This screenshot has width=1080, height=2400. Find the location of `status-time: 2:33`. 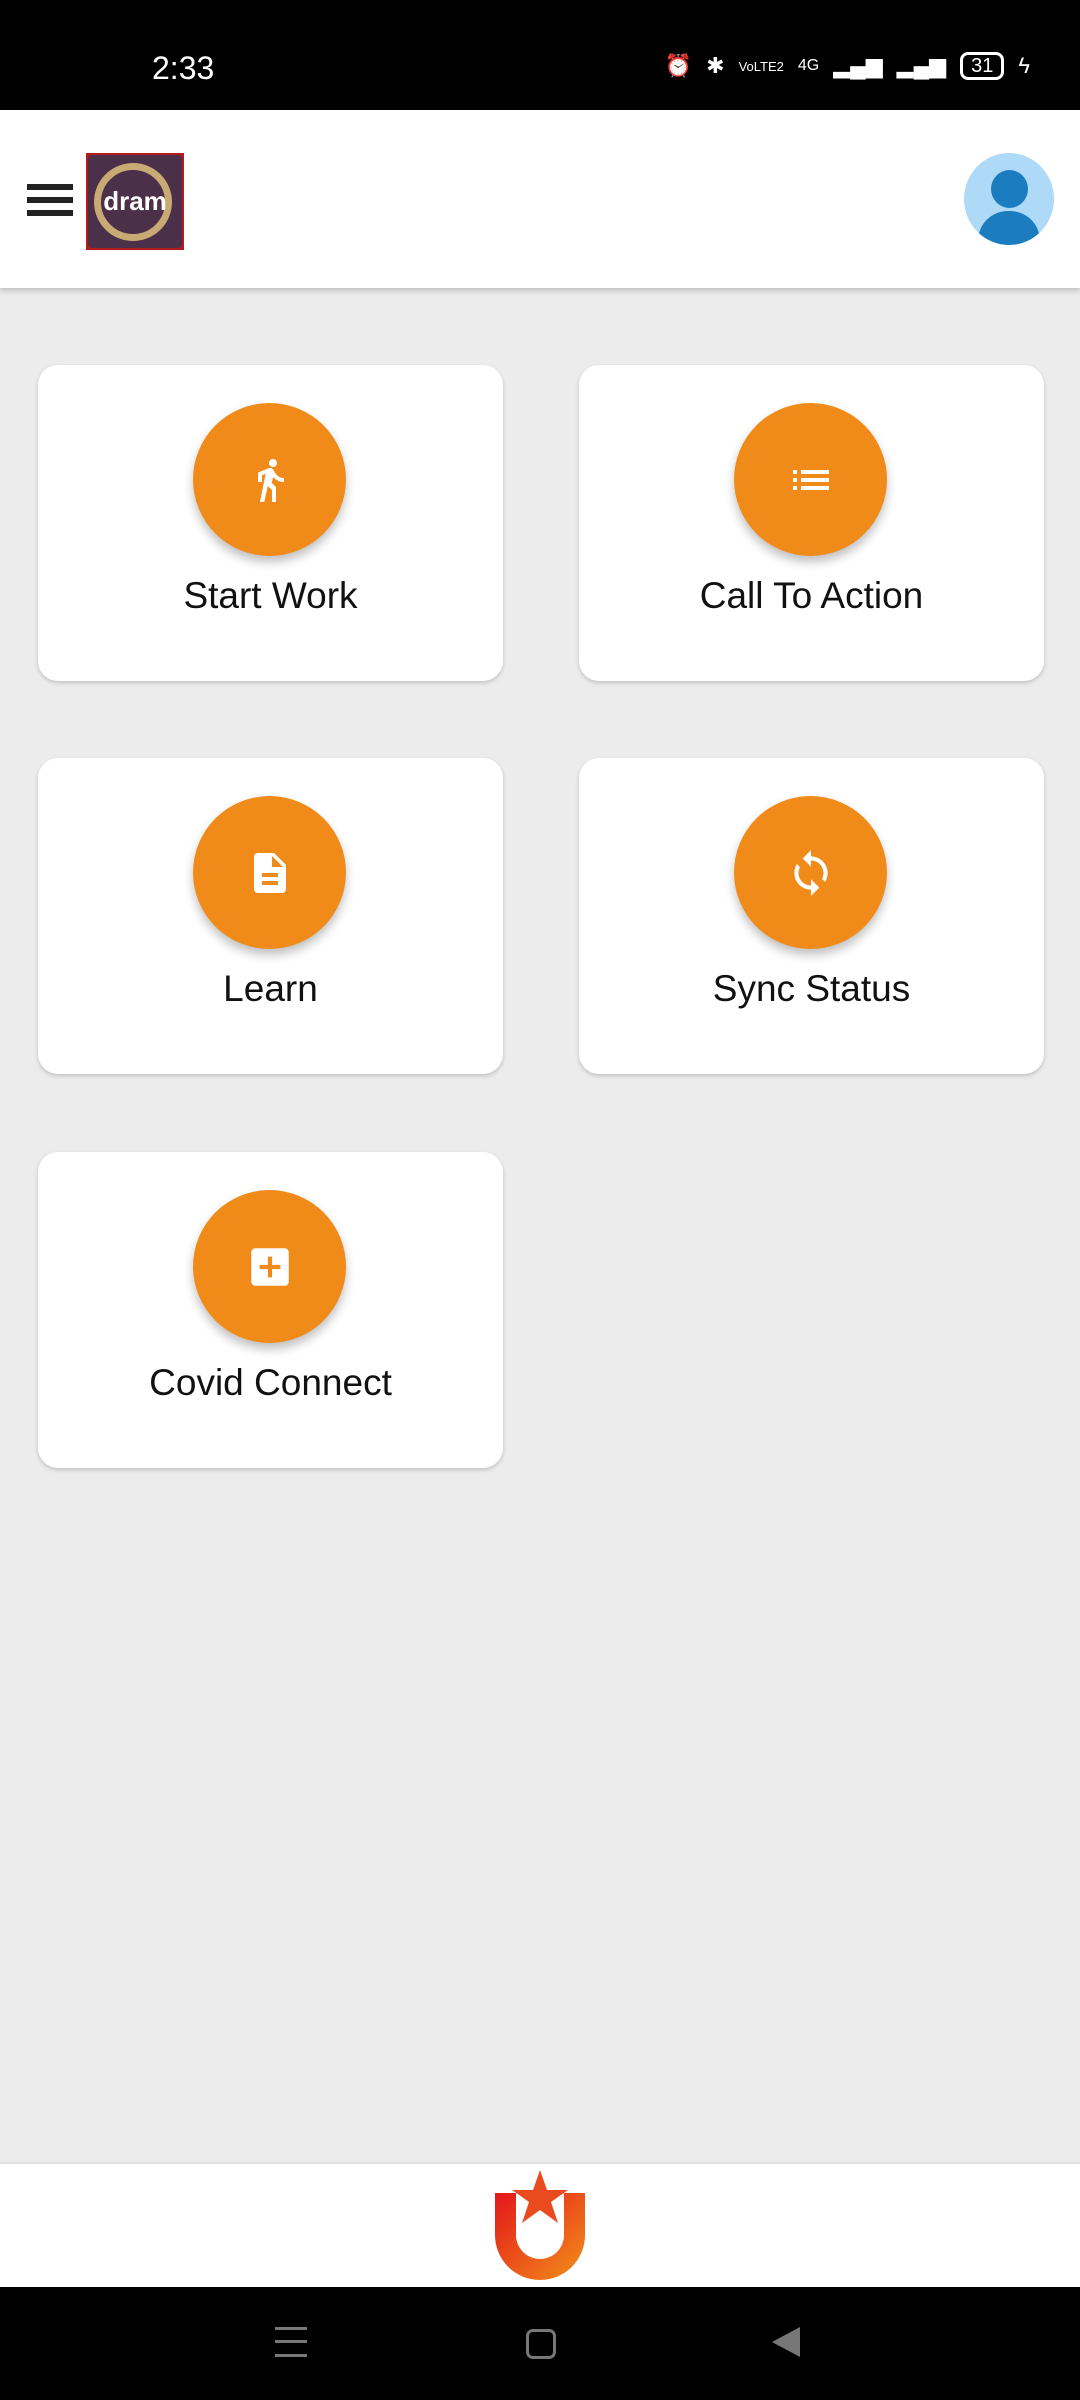

status-time: 2:33 is located at coordinates (183, 68).